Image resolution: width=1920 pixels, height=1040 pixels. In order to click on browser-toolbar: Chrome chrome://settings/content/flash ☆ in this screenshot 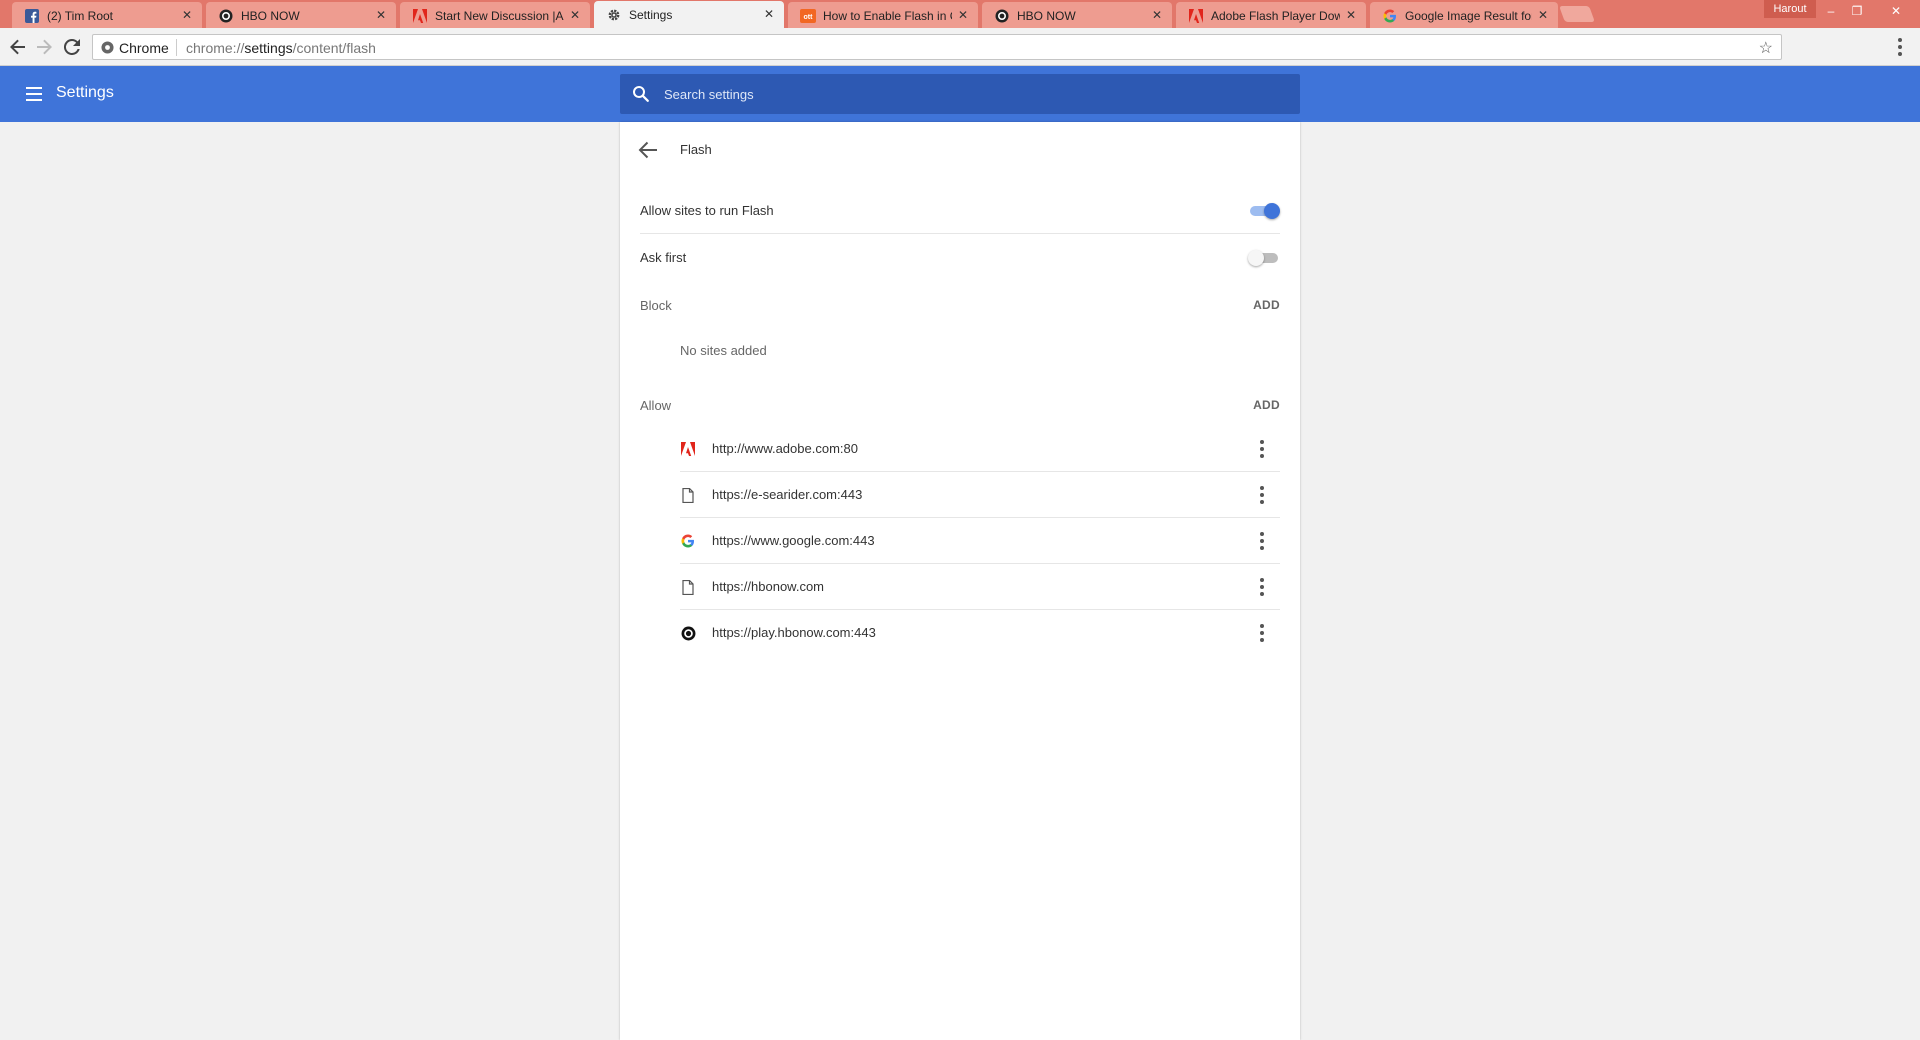, I will do `click(960, 47)`.